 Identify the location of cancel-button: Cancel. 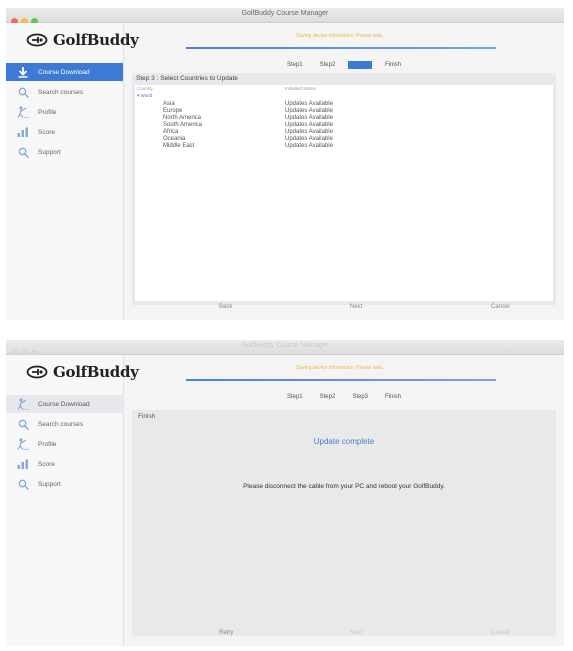
(500, 307).